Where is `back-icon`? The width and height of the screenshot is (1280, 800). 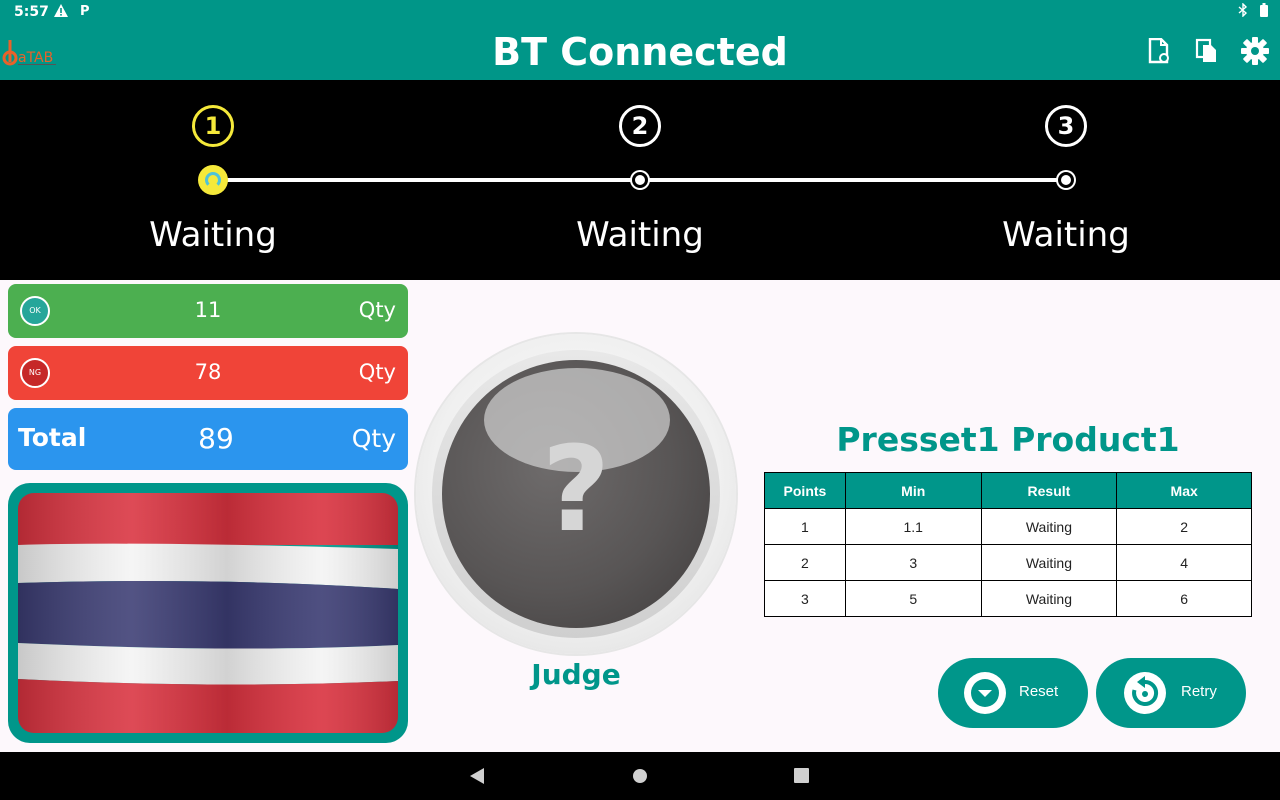
back-icon is located at coordinates (478, 776).